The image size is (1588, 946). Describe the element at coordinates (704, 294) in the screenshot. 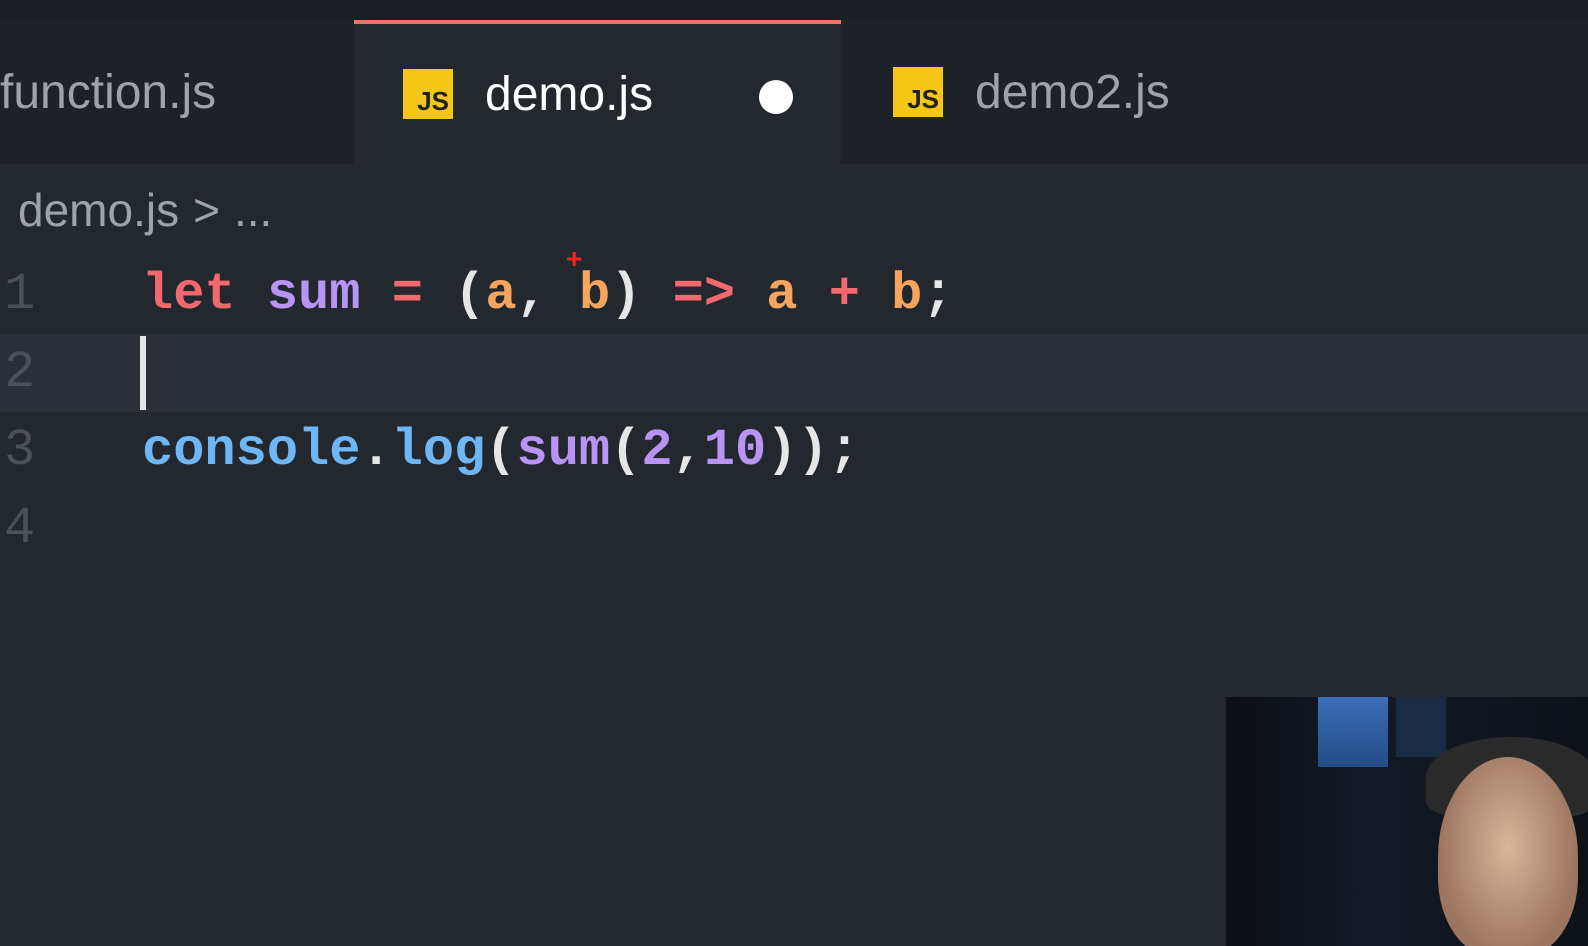

I see `code-token: =>` at that location.